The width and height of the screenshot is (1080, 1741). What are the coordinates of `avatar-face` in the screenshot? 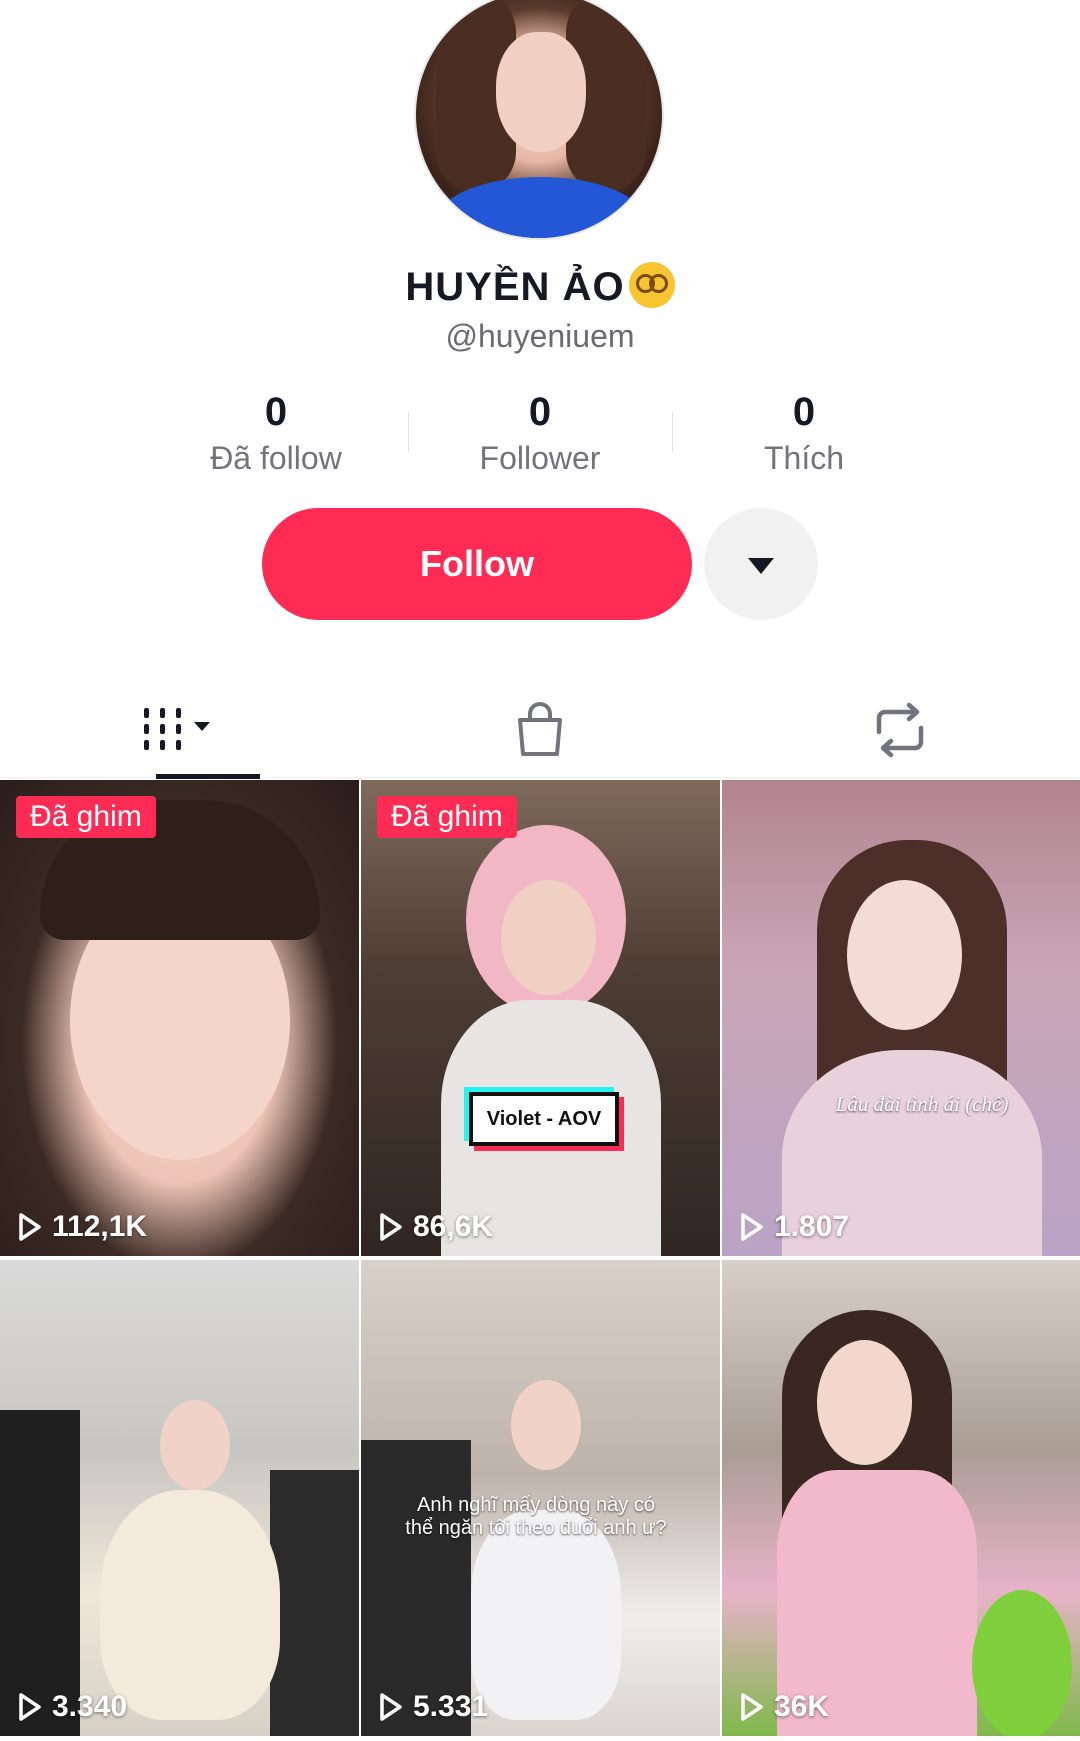 It's located at (541, 92).